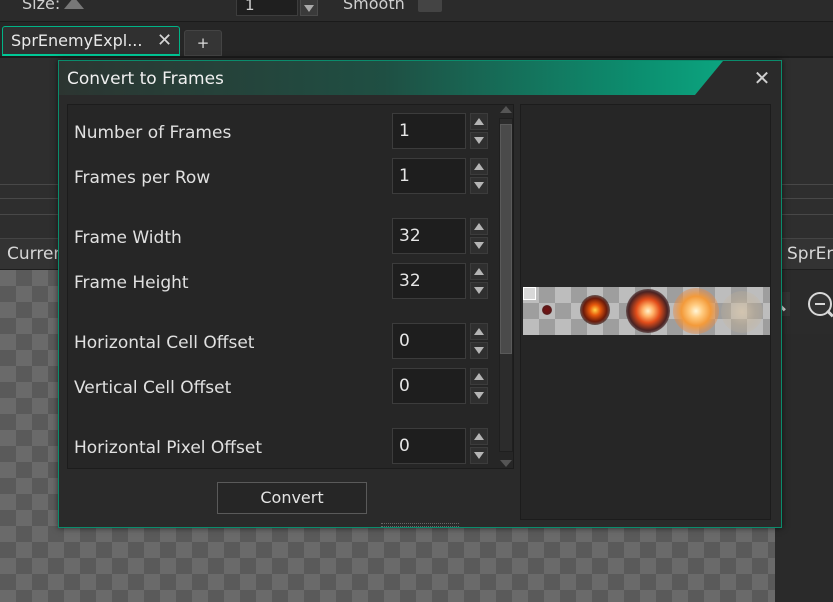 The image size is (833, 602). Describe the element at coordinates (804, 468) in the screenshot. I see `right-panel` at that location.